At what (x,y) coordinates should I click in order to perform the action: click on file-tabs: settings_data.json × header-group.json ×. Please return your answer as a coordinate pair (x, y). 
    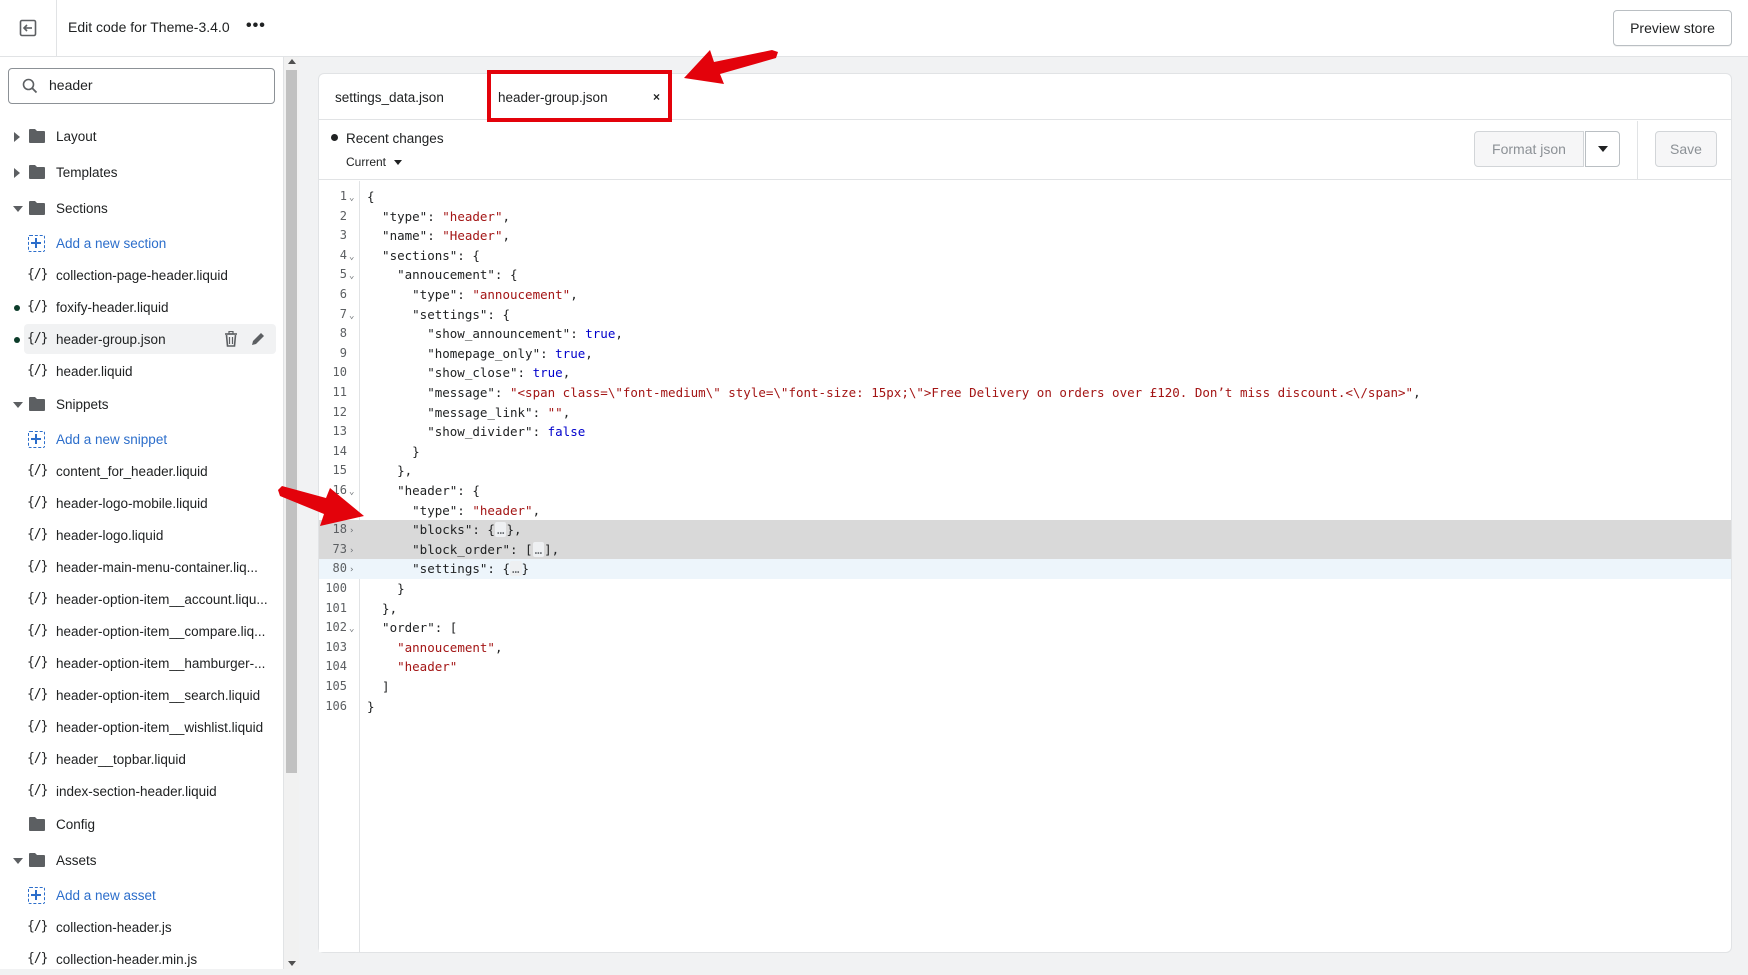
    Looking at the image, I should click on (1025, 96).